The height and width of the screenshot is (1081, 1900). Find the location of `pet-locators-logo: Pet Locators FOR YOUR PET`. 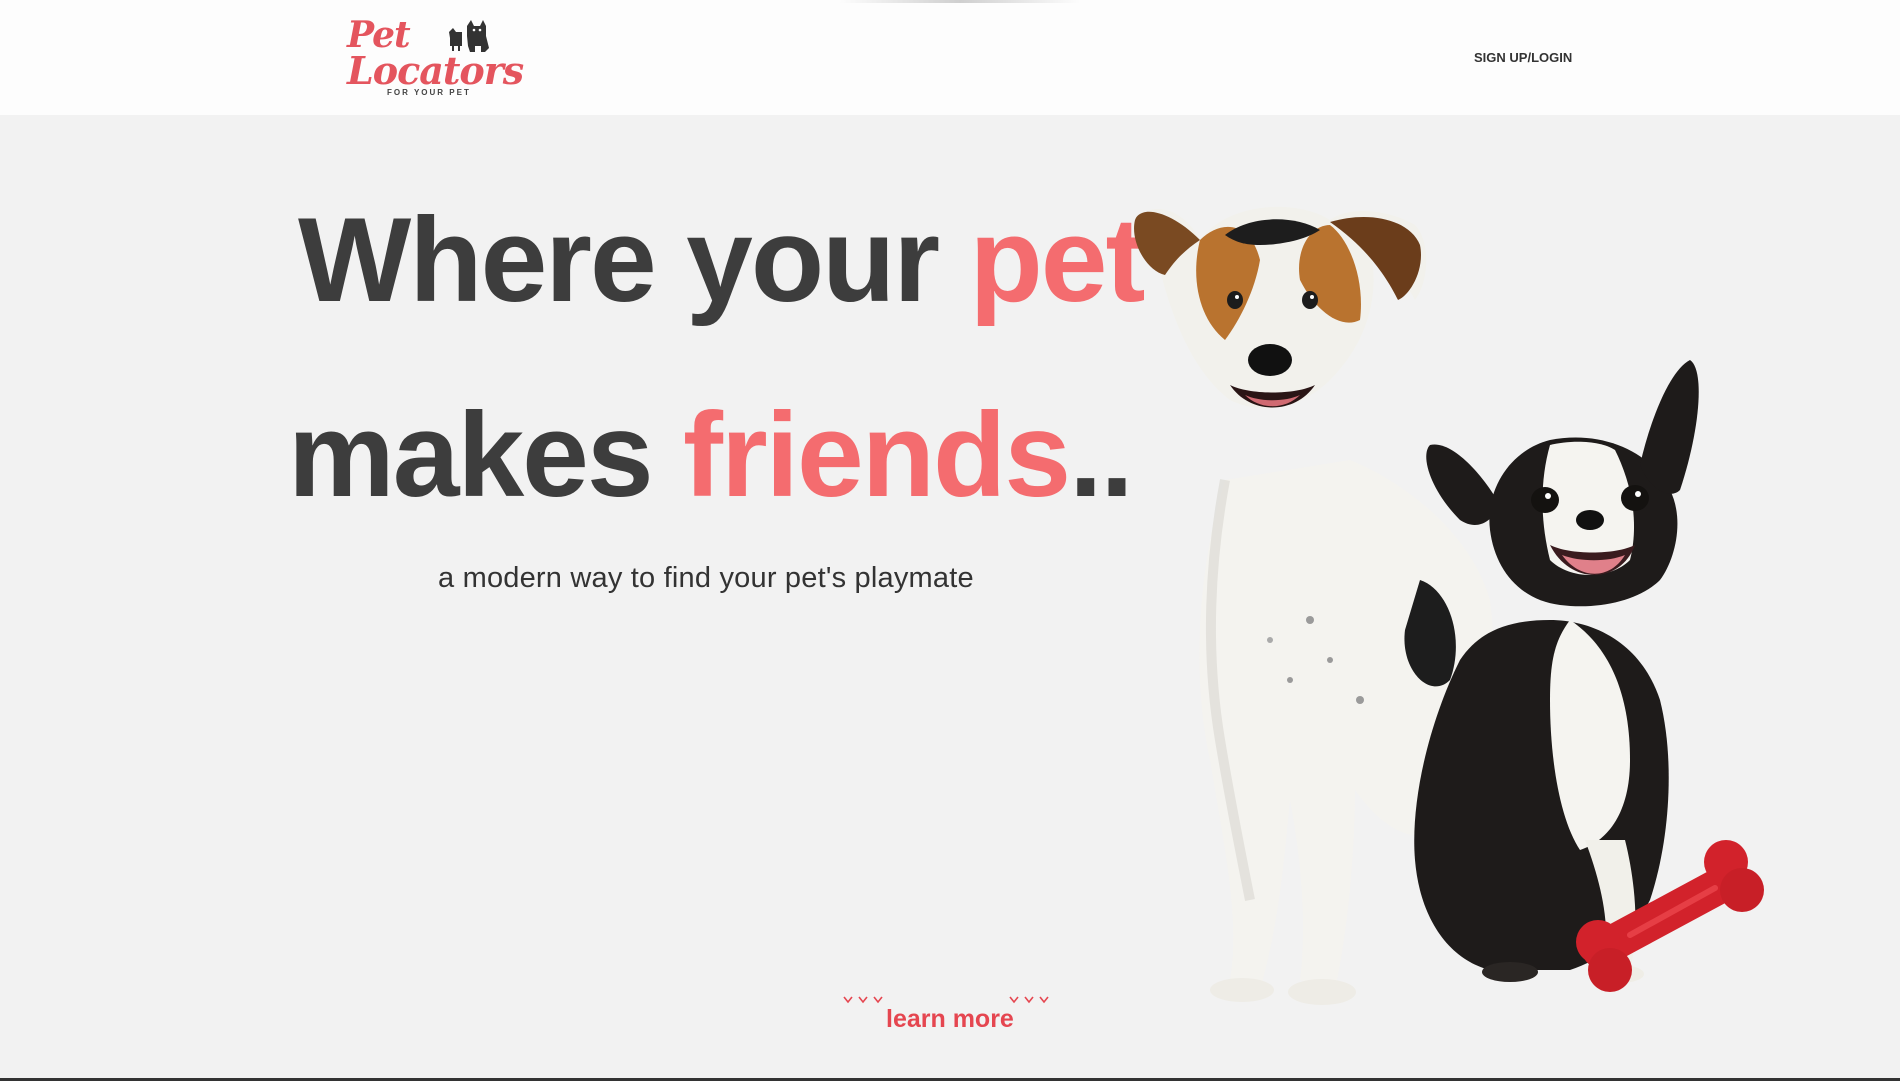

pet-locators-logo: Pet Locators FOR YOUR PET is located at coordinates (434, 56).